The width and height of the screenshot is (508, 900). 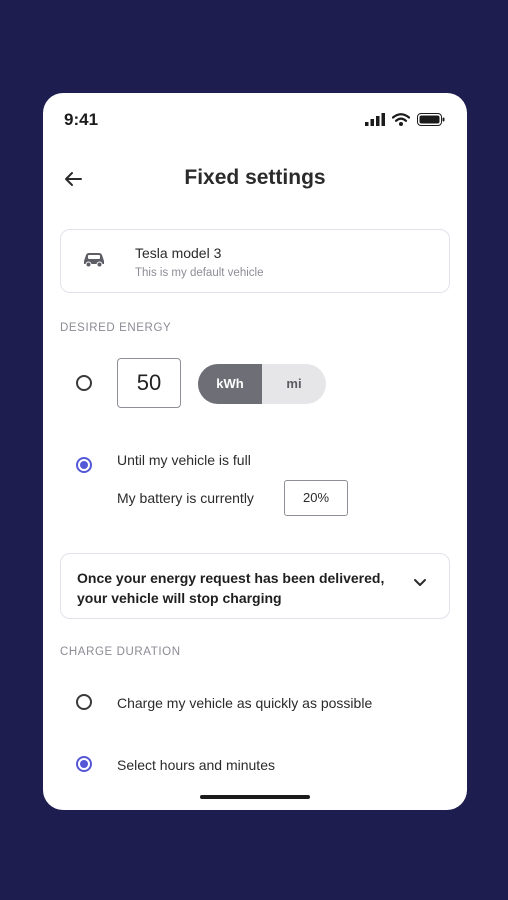 What do you see at coordinates (375, 119) in the screenshot?
I see `signal-icon` at bounding box center [375, 119].